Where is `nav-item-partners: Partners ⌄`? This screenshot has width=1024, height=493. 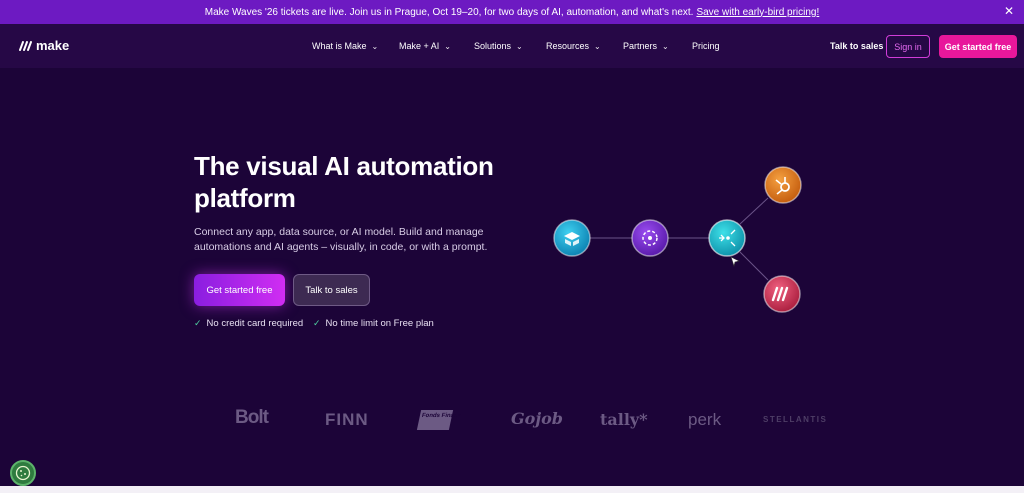 nav-item-partners: Partners ⌄ is located at coordinates (646, 46).